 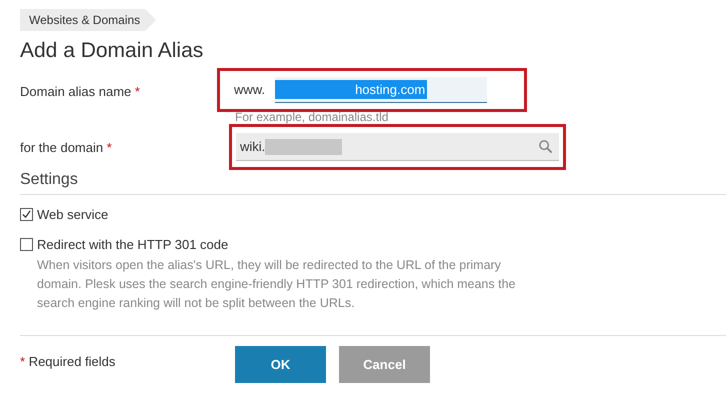 What do you see at coordinates (72, 361) in the screenshot?
I see `required-note: Required fields` at bounding box center [72, 361].